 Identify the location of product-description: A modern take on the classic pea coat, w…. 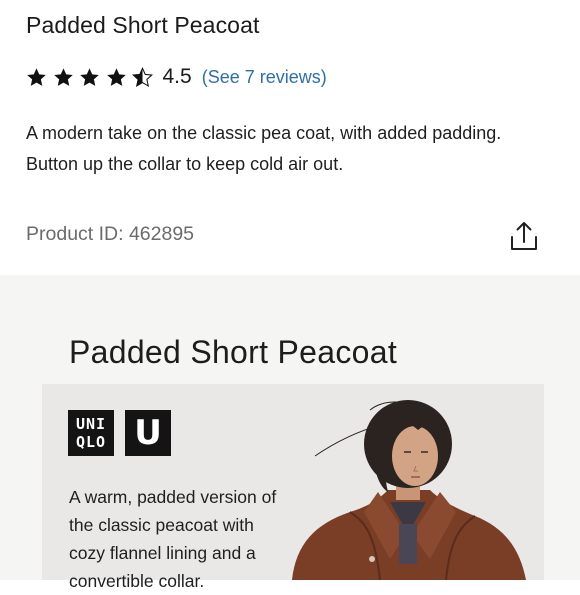
(264, 148).